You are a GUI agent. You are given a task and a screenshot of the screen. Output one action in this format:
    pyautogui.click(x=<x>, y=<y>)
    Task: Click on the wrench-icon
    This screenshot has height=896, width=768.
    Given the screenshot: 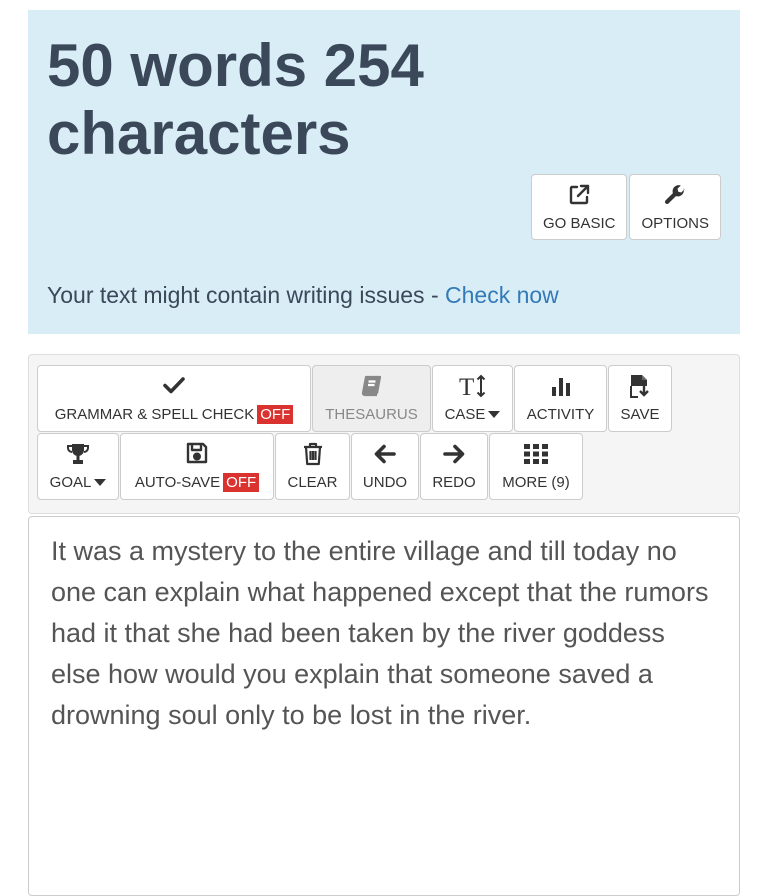 What is the action you would take?
    pyautogui.click(x=675, y=195)
    